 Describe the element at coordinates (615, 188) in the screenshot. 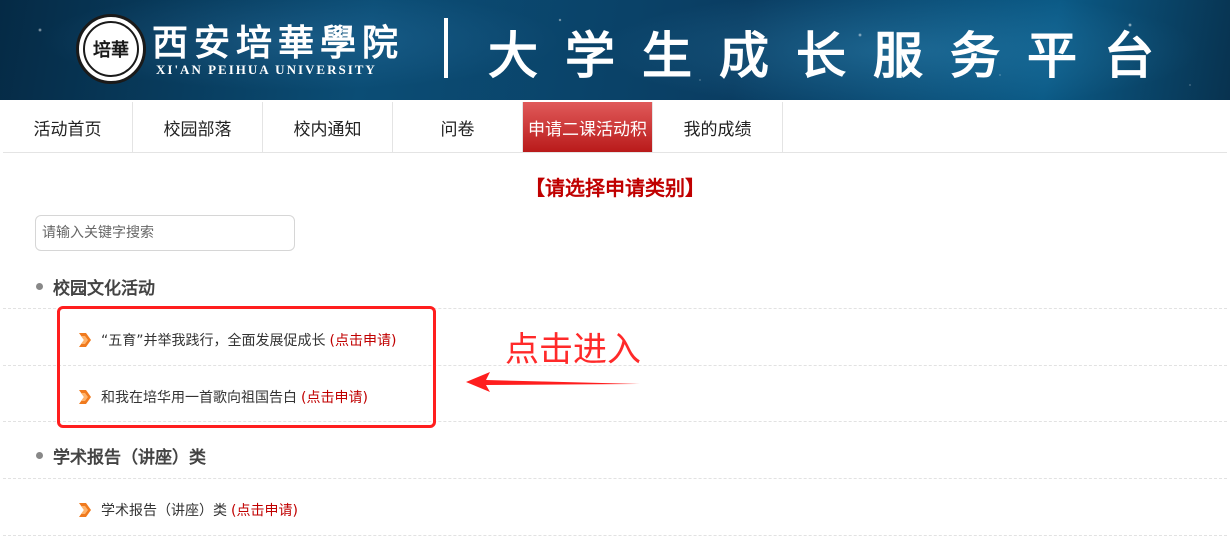

I see `page-title: 【请选择申请类别】` at that location.